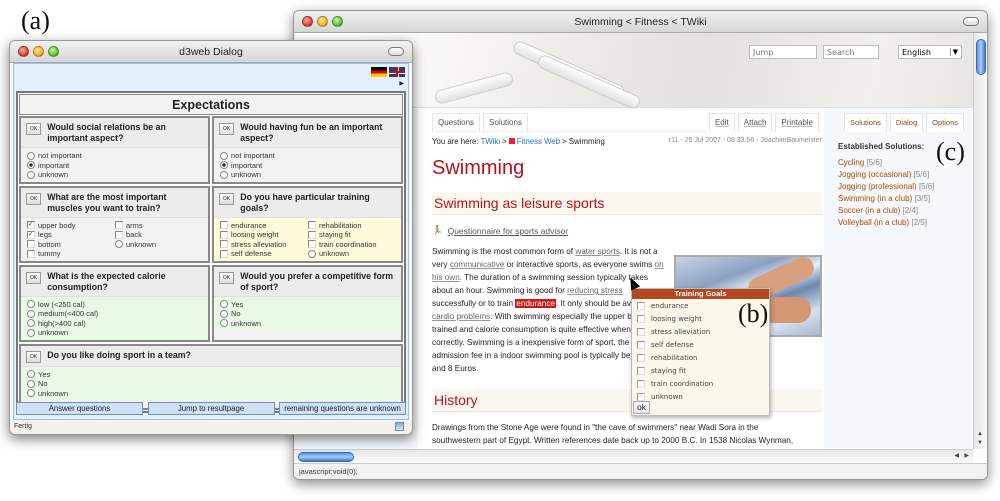  What do you see at coordinates (115, 314) in the screenshot?
I see `answer-radio: medium(<400 cal)` at bounding box center [115, 314].